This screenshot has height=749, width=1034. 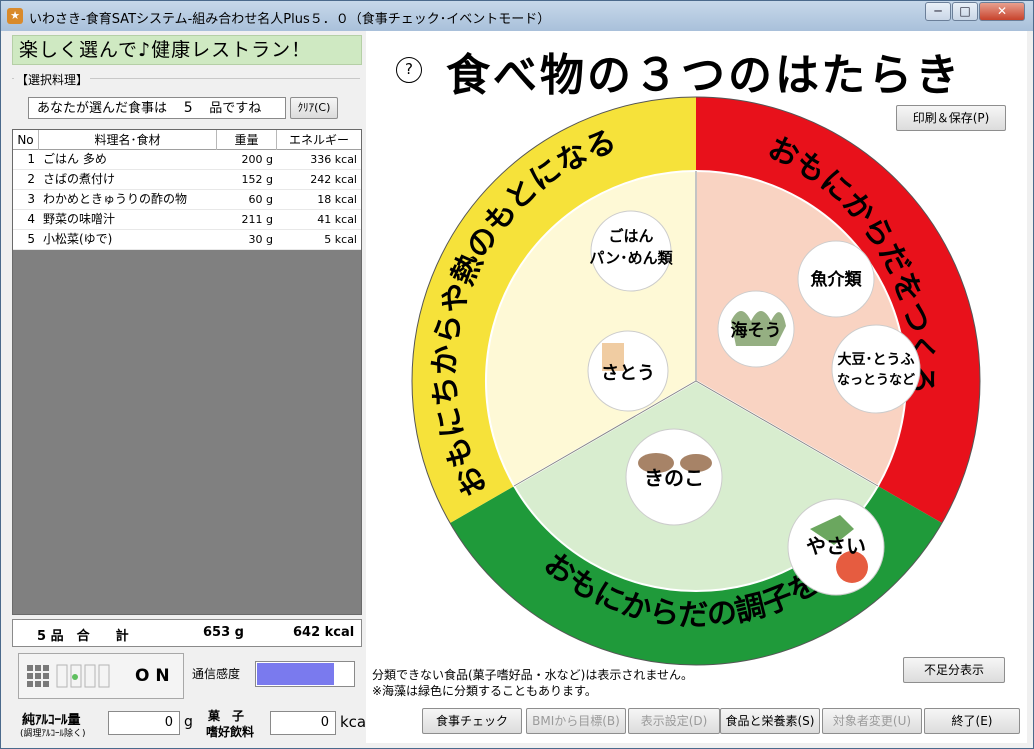 I want to click on seaweed-item: 海そう, so click(x=756, y=329).